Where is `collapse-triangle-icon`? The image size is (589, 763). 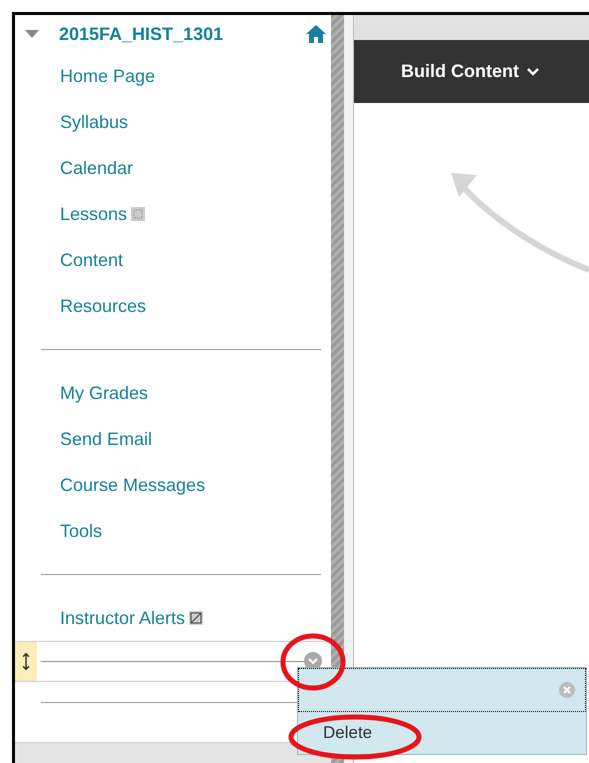
collapse-triangle-icon is located at coordinates (32, 34).